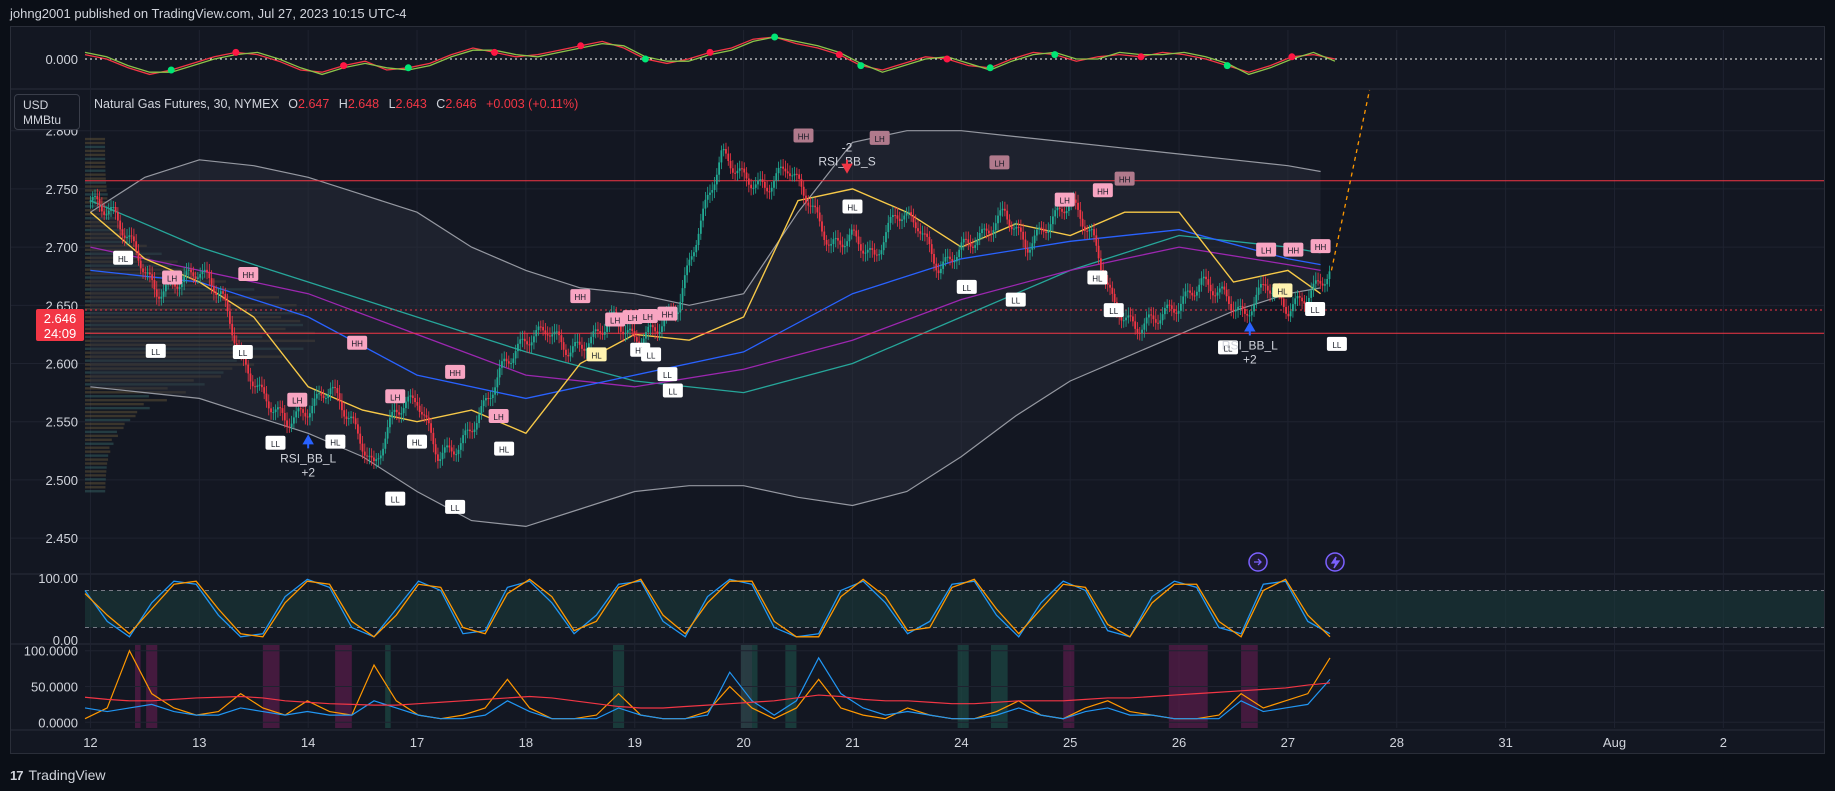 This screenshot has height=791, width=1835. Describe the element at coordinates (1397, 742) in the screenshot. I see `x-tick-label: 28` at that location.